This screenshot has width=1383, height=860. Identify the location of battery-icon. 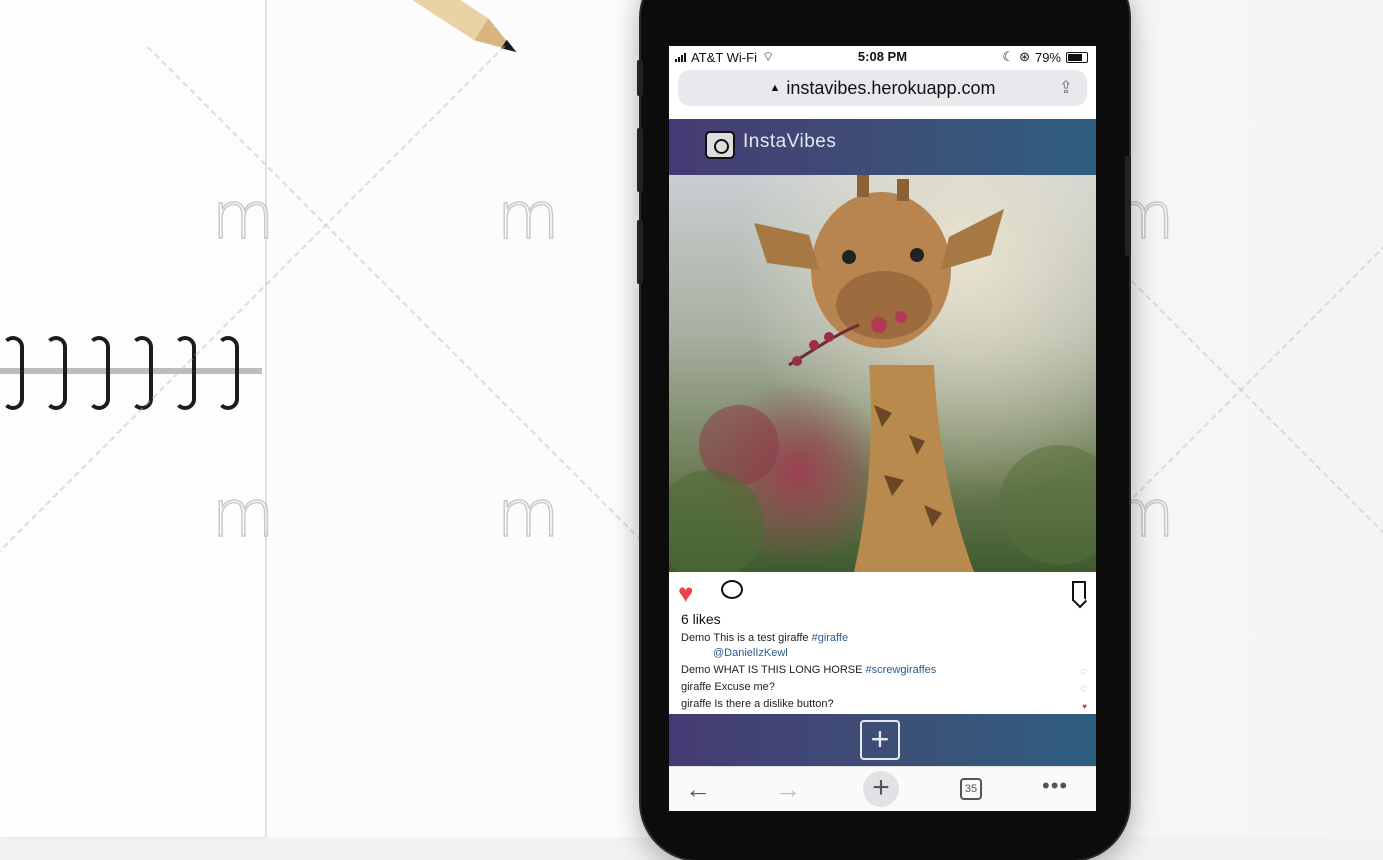
(1077, 57).